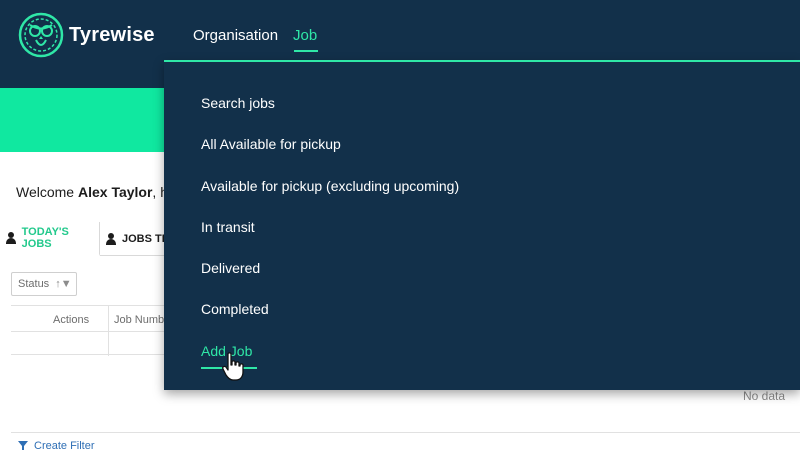 The height and width of the screenshot is (450, 800). What do you see at coordinates (45, 238) in the screenshot?
I see `tab-todays-jobs-label: TODAY'S JOBS` at bounding box center [45, 238].